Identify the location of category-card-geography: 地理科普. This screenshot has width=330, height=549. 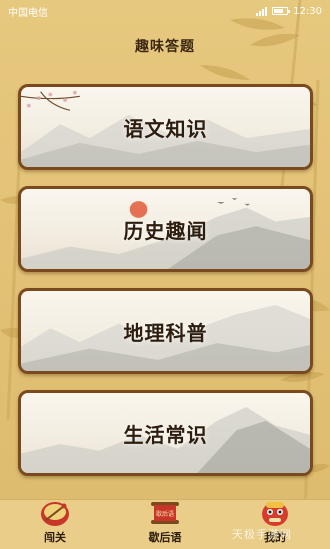
(165, 331).